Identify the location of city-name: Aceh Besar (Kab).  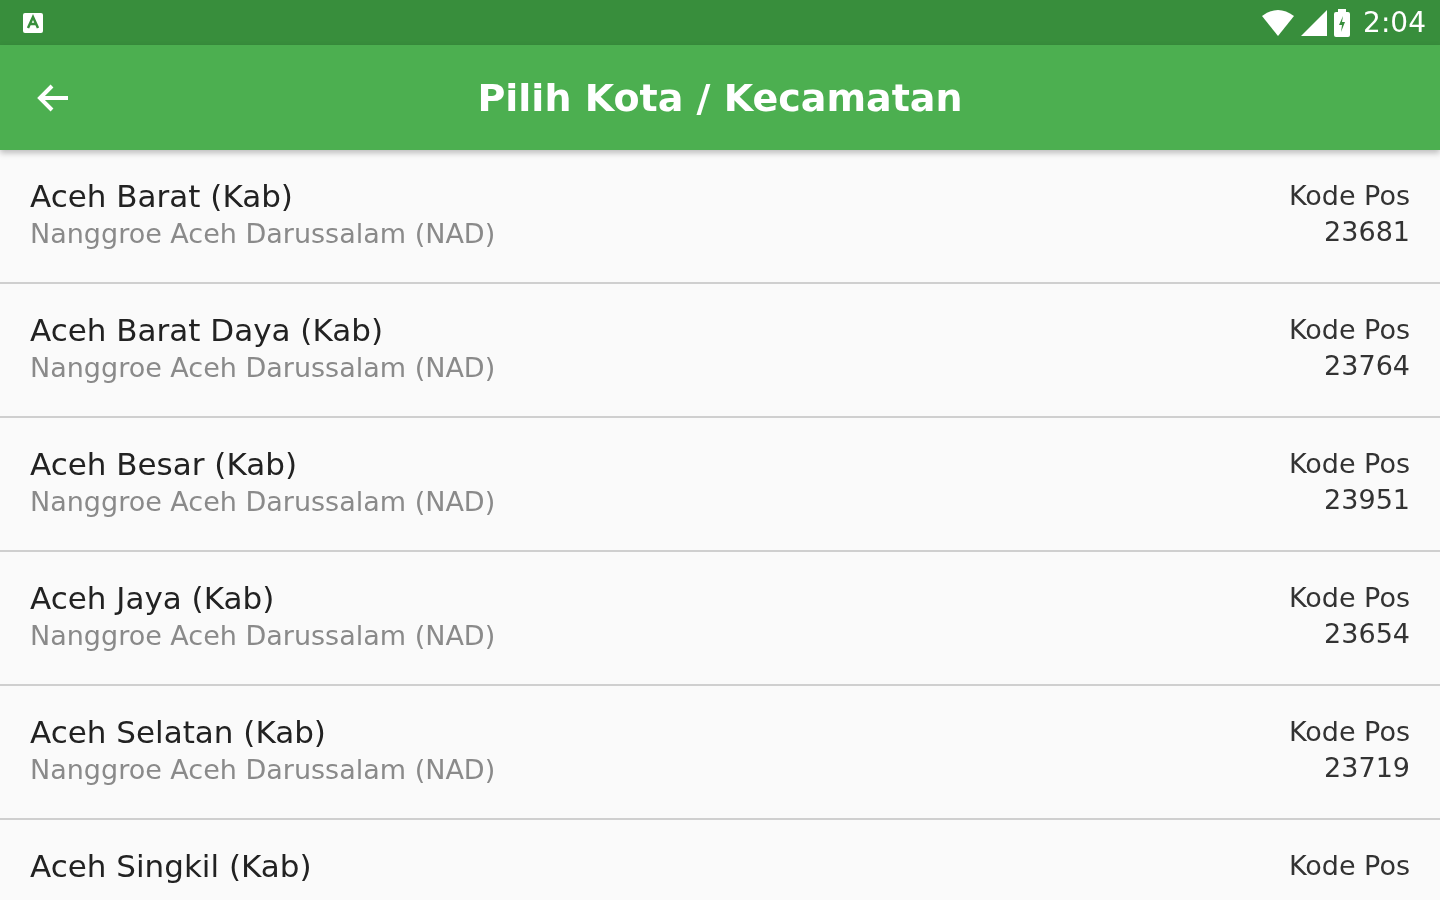
(163, 464).